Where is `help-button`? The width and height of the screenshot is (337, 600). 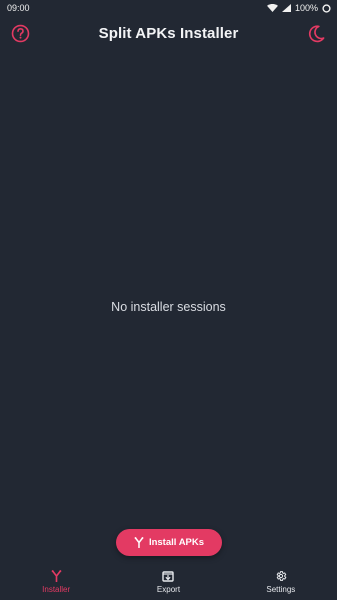
help-button is located at coordinates (20, 33).